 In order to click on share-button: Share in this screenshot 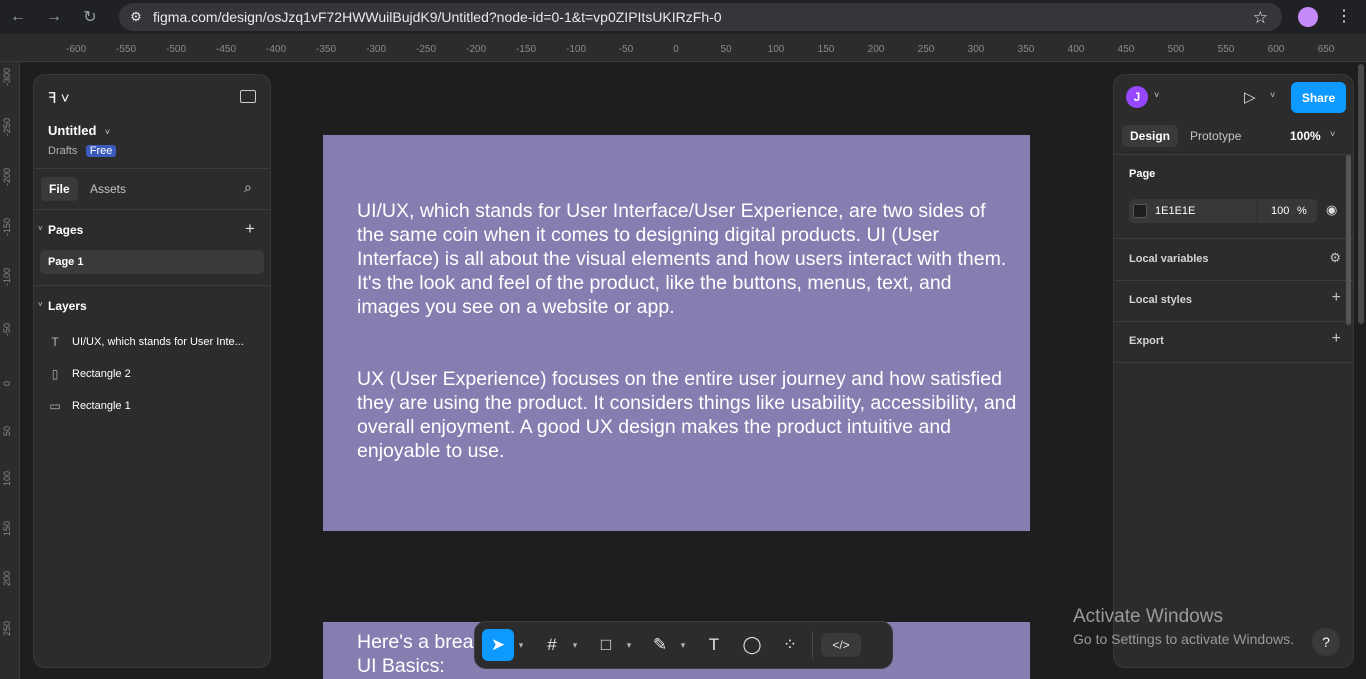, I will do `click(1318, 97)`.